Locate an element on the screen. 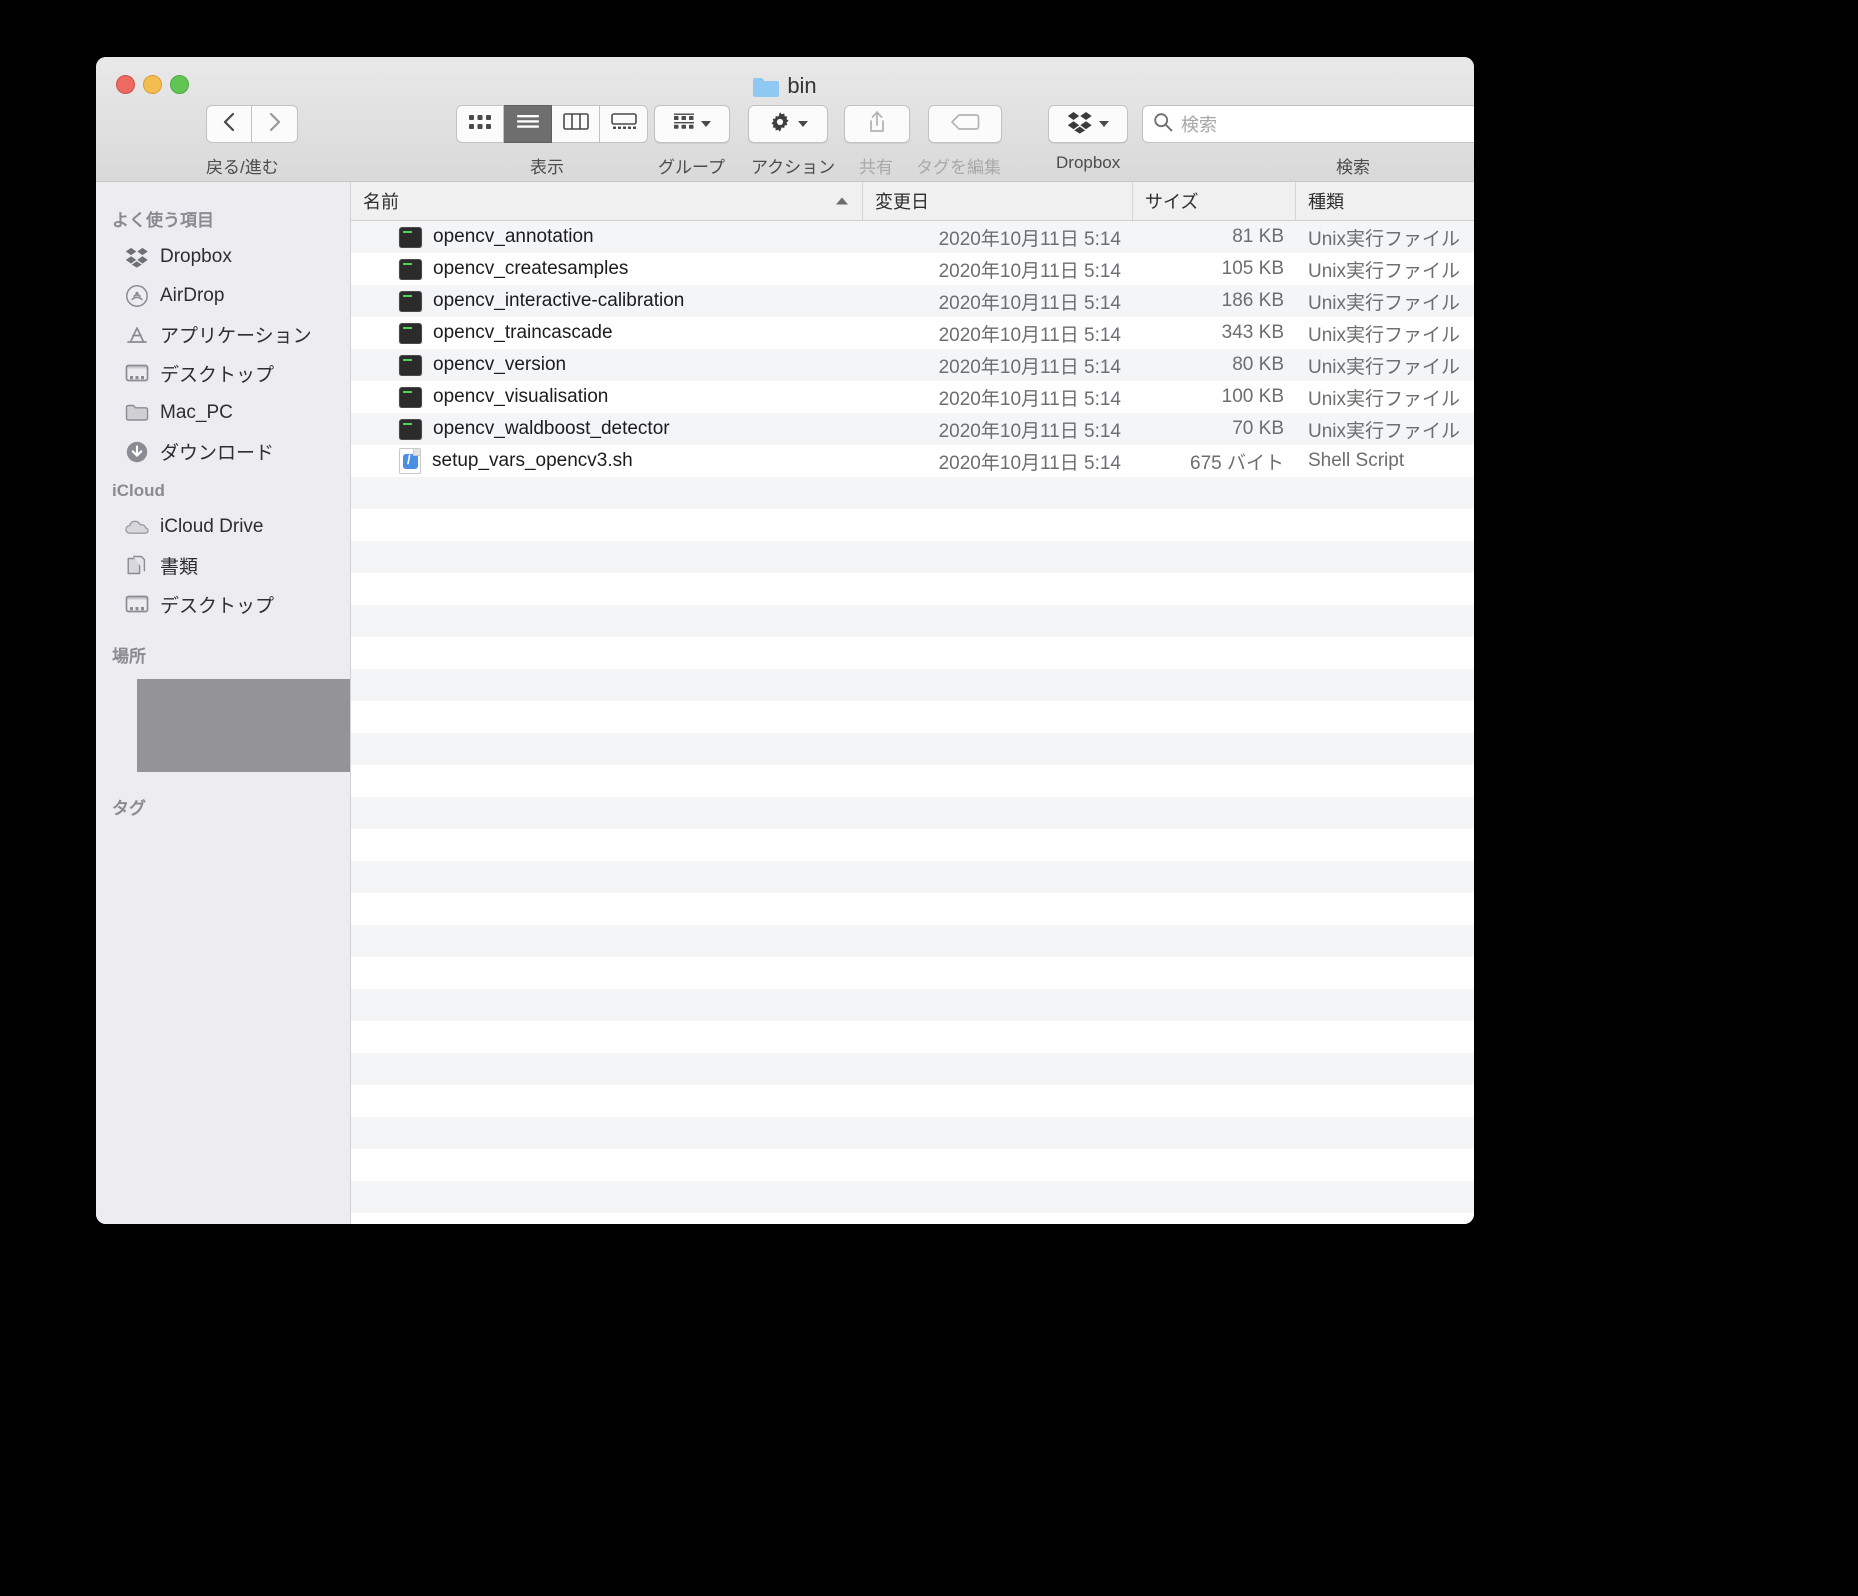 The image size is (1858, 1596). column-header-date: 変更日 is located at coordinates (998, 201).